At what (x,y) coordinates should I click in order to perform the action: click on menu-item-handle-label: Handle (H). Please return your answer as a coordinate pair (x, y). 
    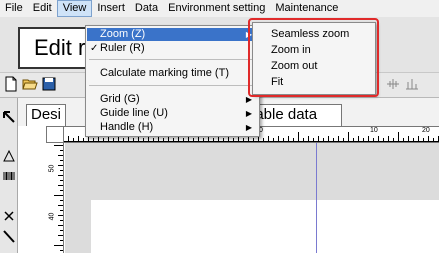
    Looking at the image, I should click on (127, 127).